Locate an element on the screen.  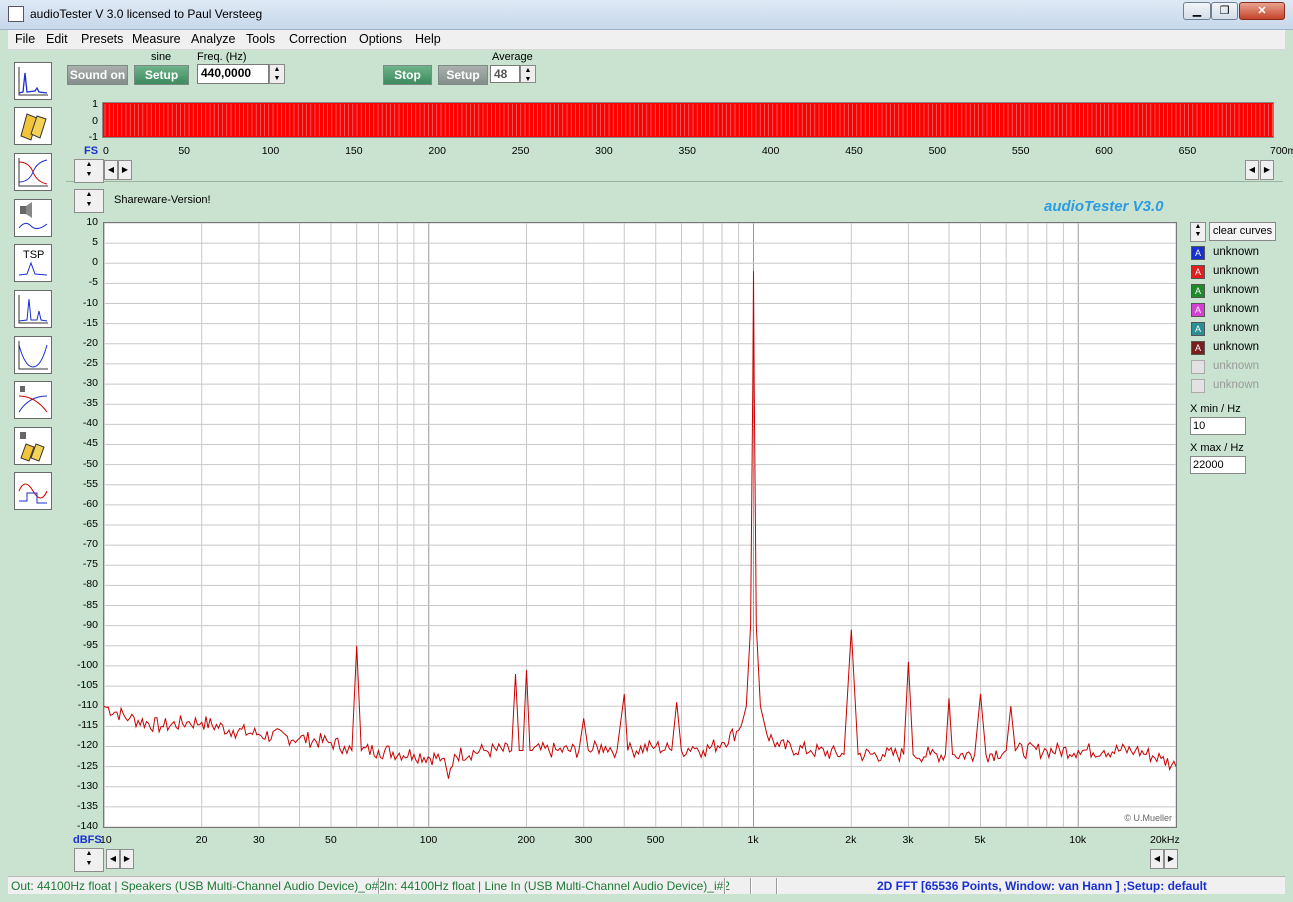
fft-tool-icon is located at coordinates (33, 309).